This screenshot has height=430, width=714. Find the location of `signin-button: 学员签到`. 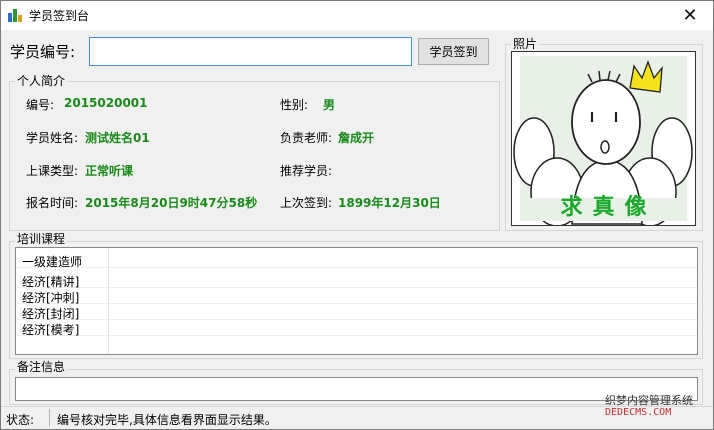

signin-button: 学员签到 is located at coordinates (453, 51).